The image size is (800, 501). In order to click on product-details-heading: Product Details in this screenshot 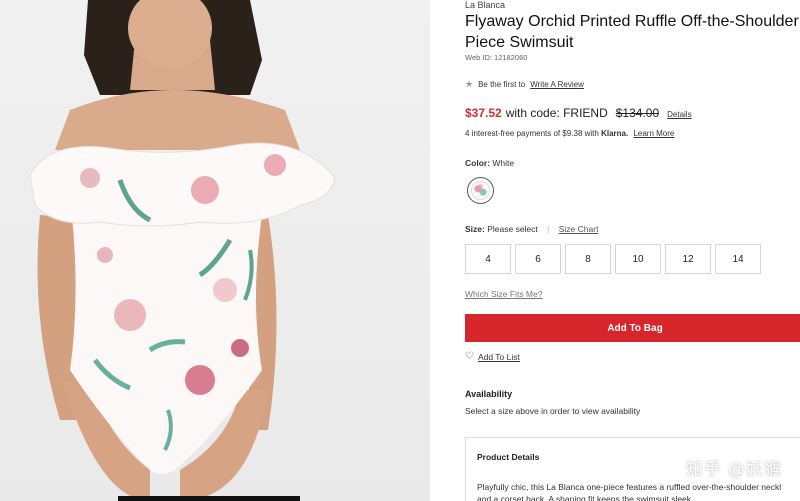, I will do `click(508, 457)`.